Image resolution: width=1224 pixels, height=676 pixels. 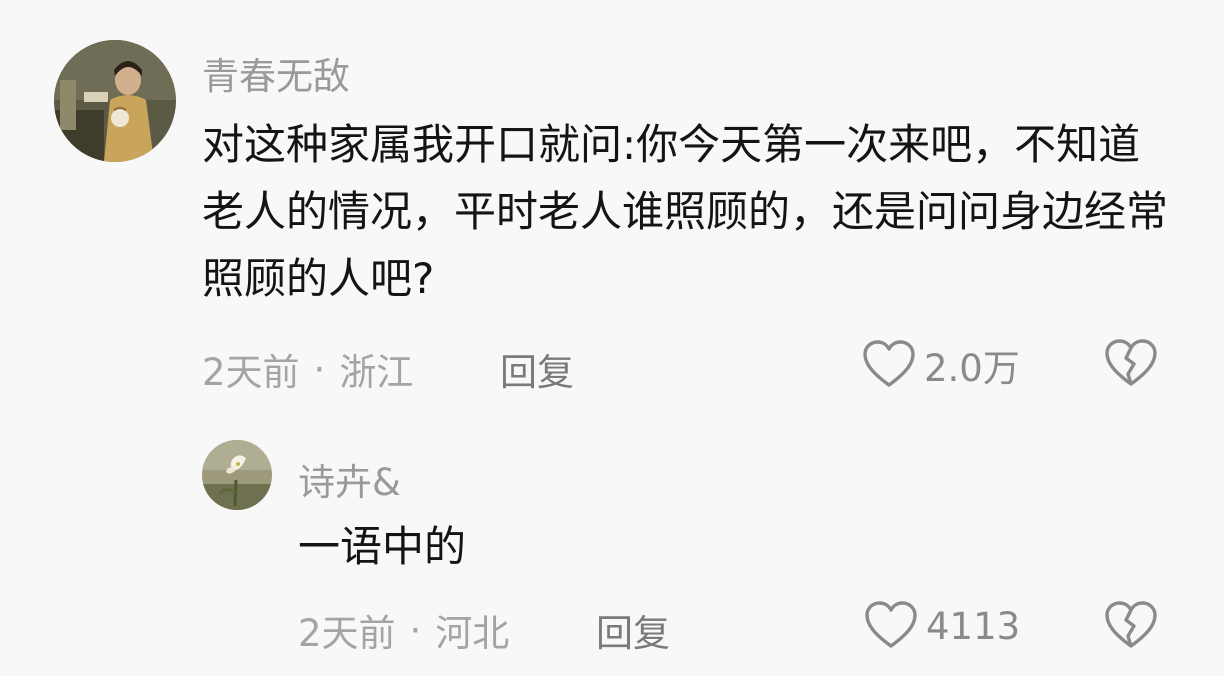 I want to click on comment-meta: 2天前 · 河北, so click(x=403, y=630).